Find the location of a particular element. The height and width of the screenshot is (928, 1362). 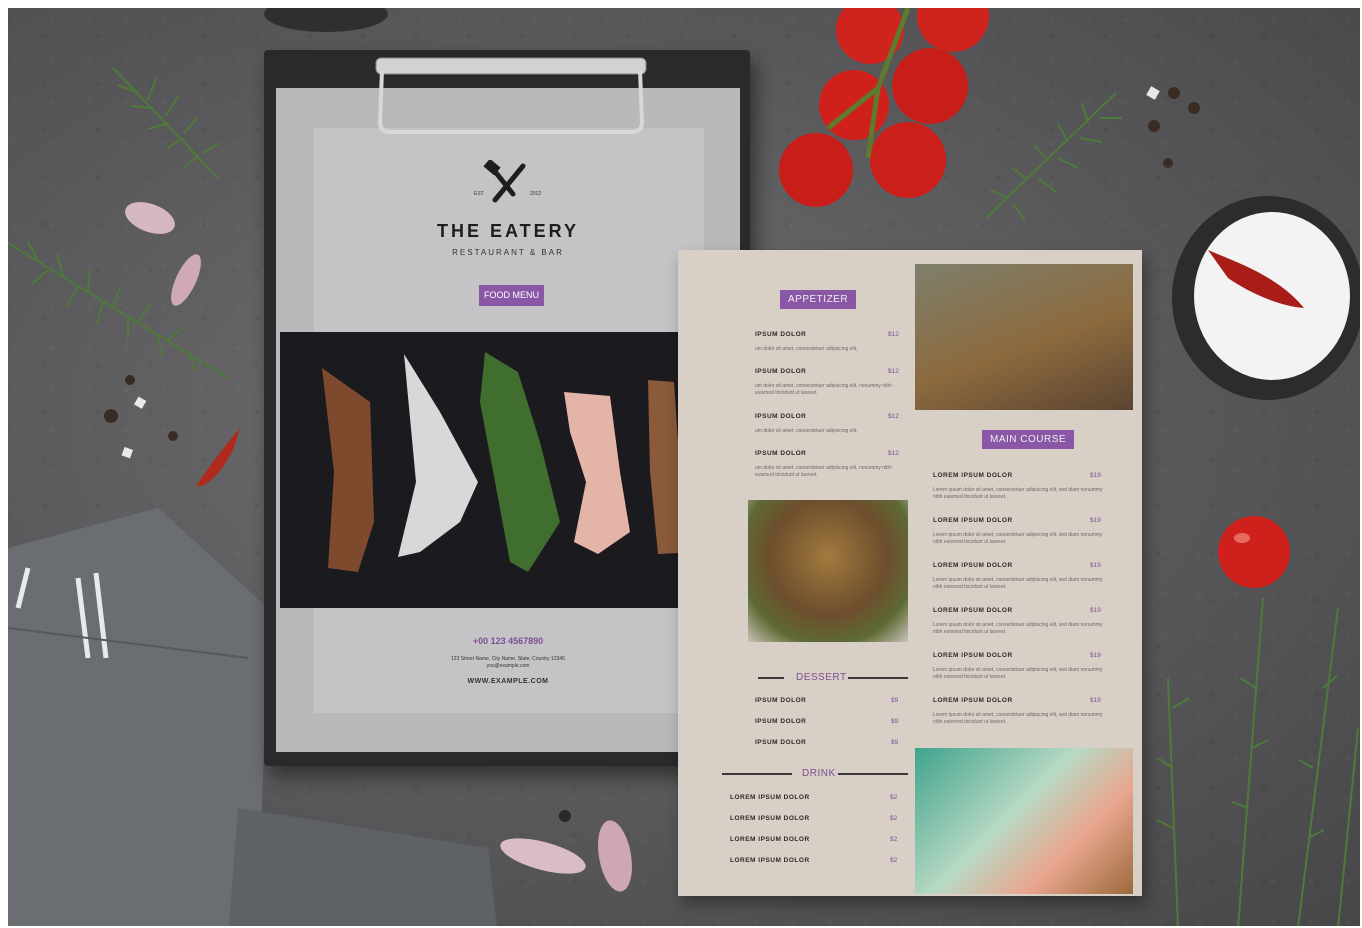

crossed-utensils-icon is located at coordinates (504, 181).